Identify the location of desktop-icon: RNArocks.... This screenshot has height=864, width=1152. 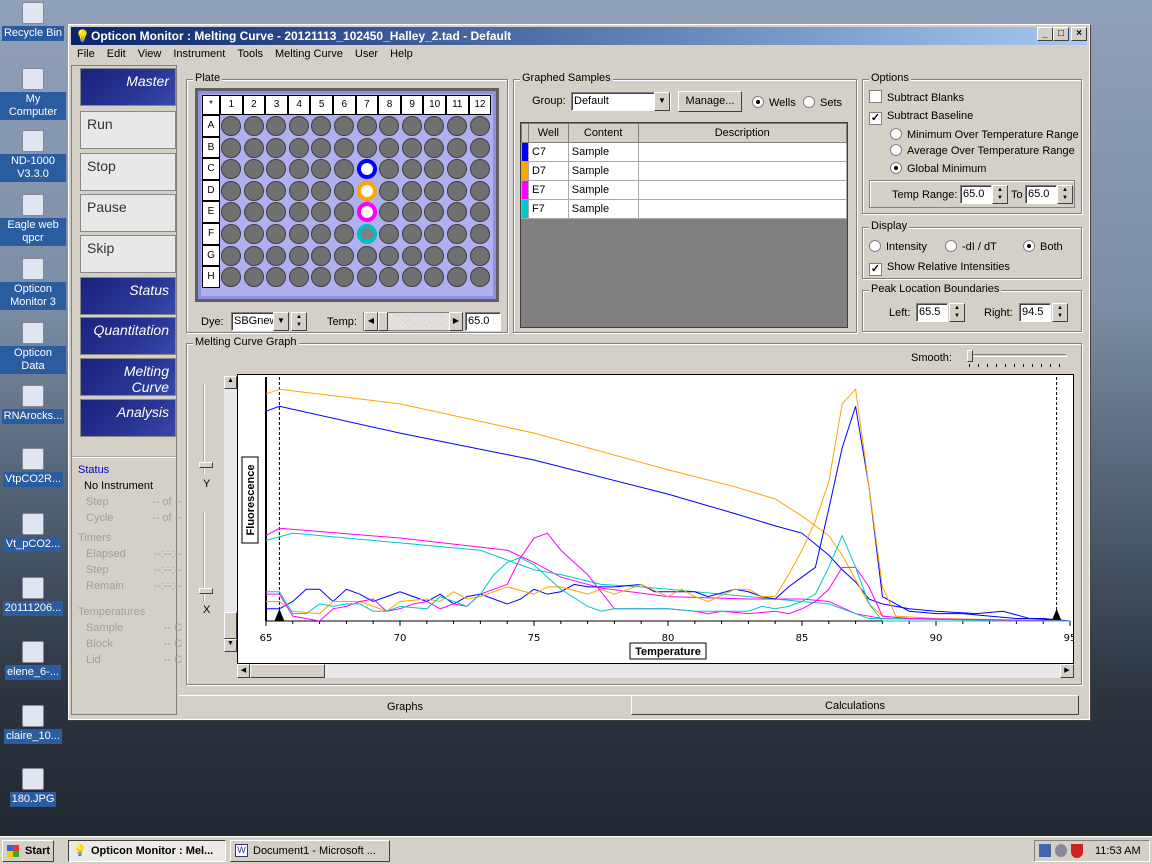
(33, 404).